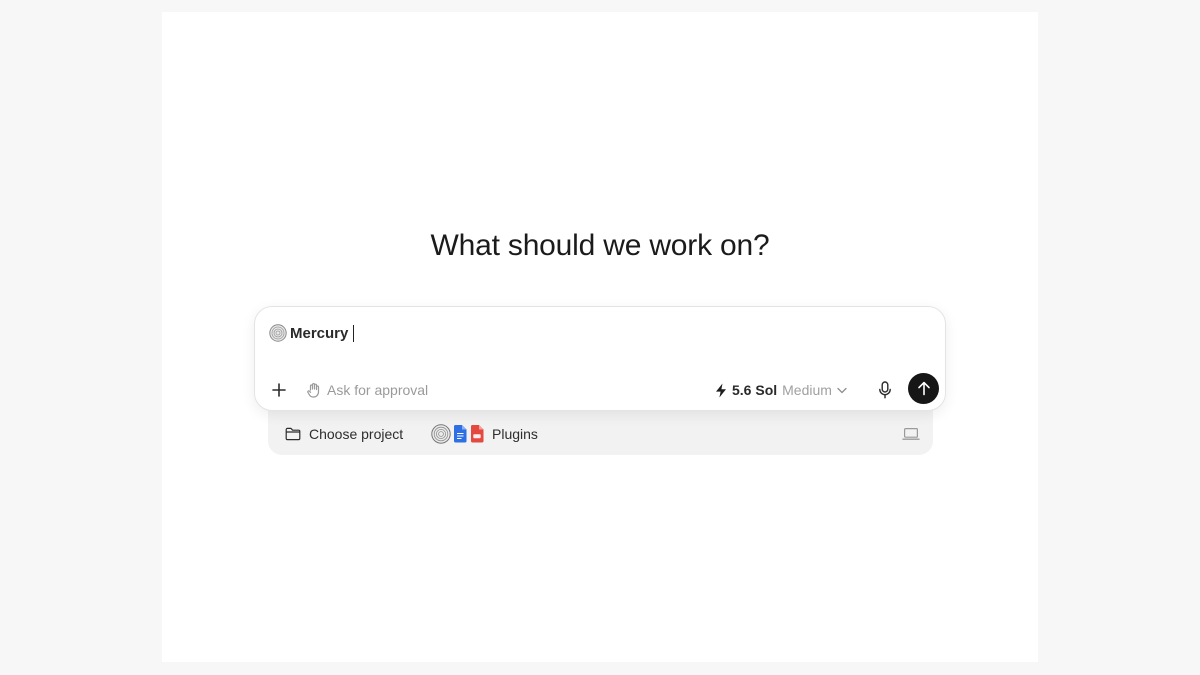 The image size is (1200, 675). What do you see at coordinates (293, 434) in the screenshot?
I see `folder-icon` at bounding box center [293, 434].